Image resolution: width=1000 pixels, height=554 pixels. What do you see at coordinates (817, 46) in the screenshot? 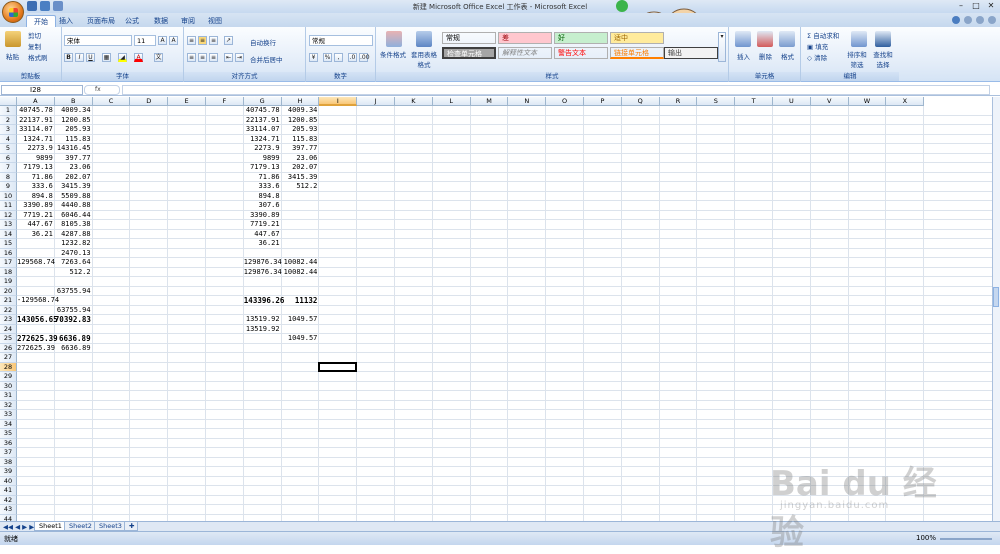
I see `fill-button: ▣ 填充` at bounding box center [817, 46].